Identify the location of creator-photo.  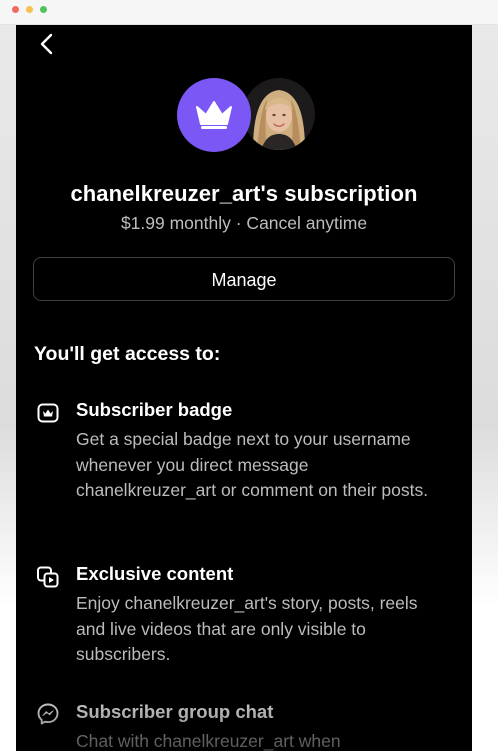
(279, 114).